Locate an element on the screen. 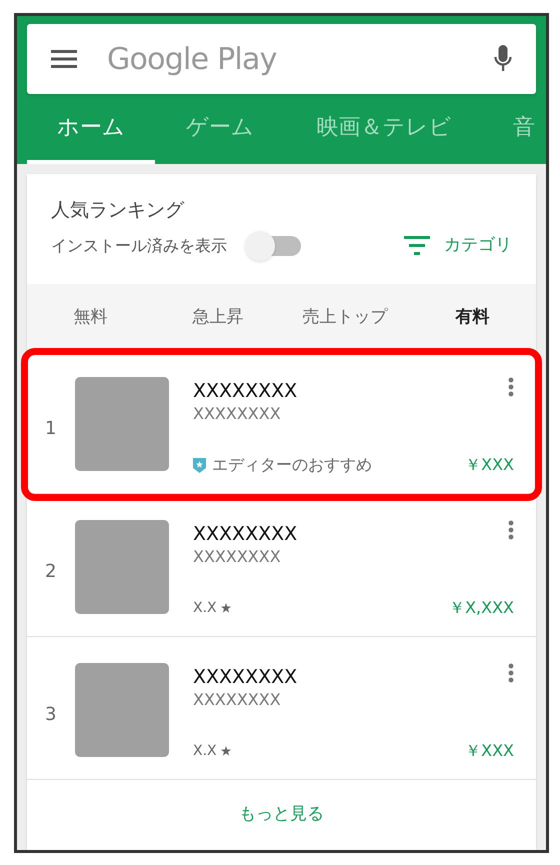 Image resolution: width=560 pixels, height=865 pixels. rank-number: 2 is located at coordinates (51, 572).